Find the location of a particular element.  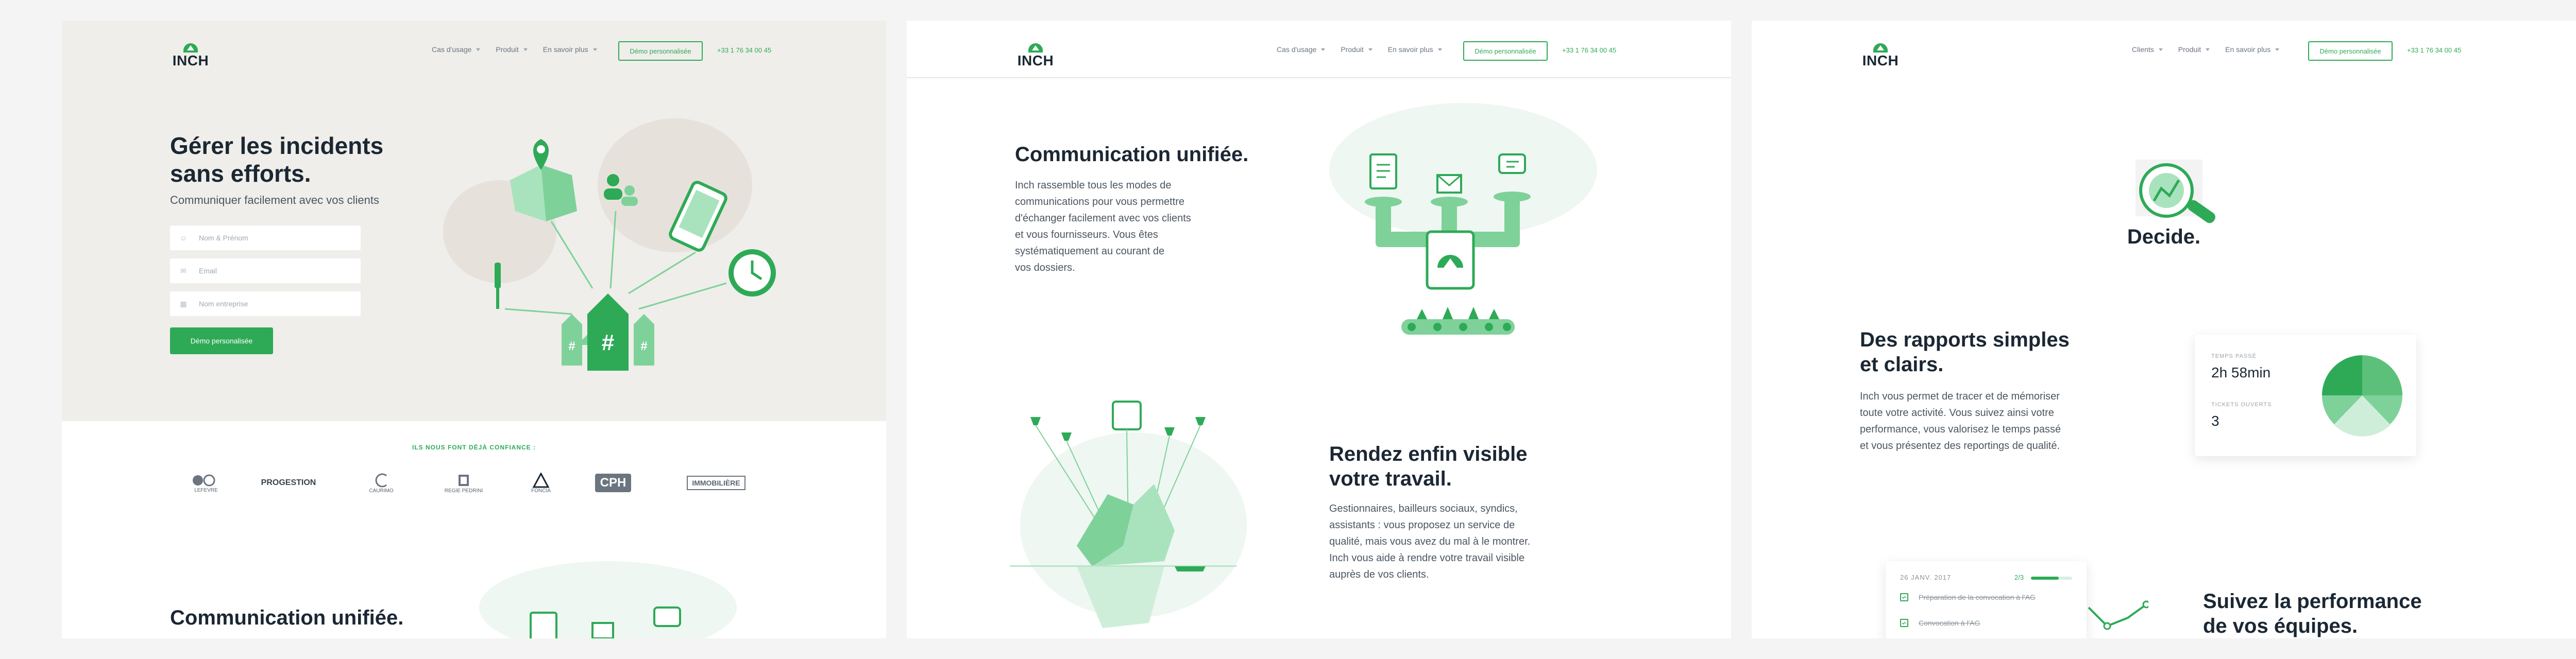

company-field: ▦ Nom entreprise is located at coordinates (265, 304).